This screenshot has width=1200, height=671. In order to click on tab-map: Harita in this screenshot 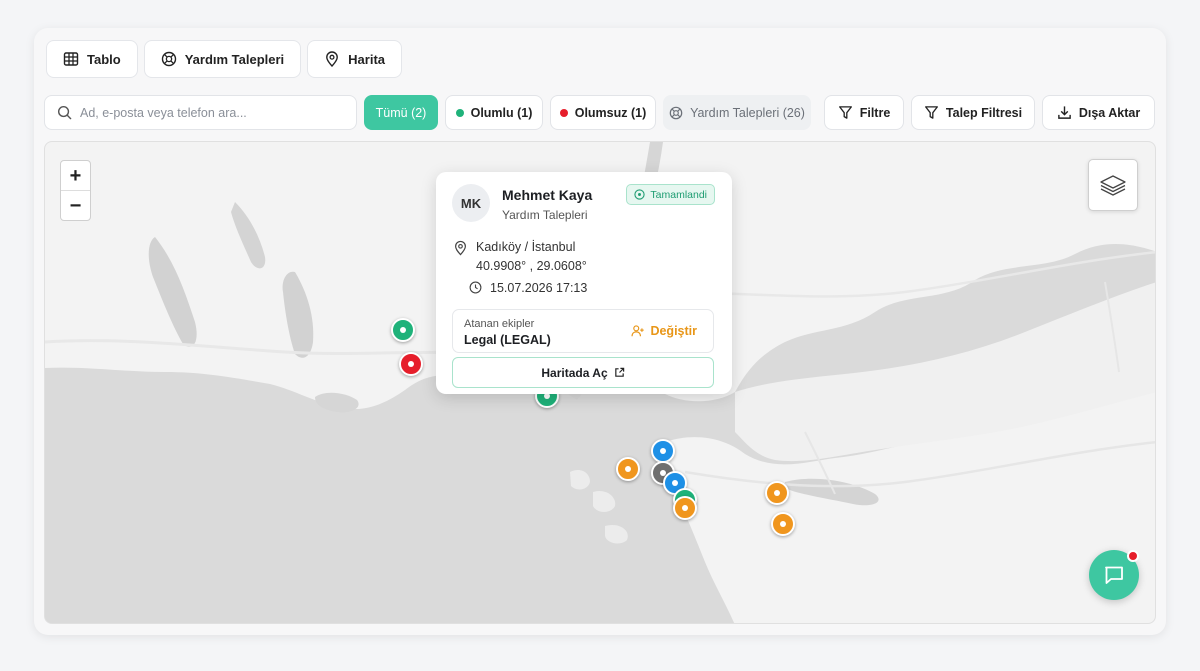, I will do `click(355, 59)`.